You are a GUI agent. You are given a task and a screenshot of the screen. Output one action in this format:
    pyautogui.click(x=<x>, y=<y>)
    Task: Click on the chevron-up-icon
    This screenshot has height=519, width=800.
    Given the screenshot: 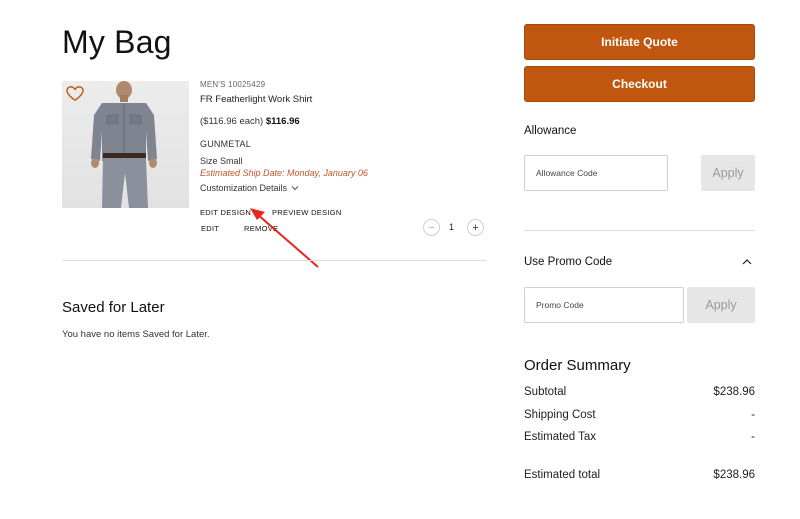 What is the action you would take?
    pyautogui.click(x=747, y=262)
    